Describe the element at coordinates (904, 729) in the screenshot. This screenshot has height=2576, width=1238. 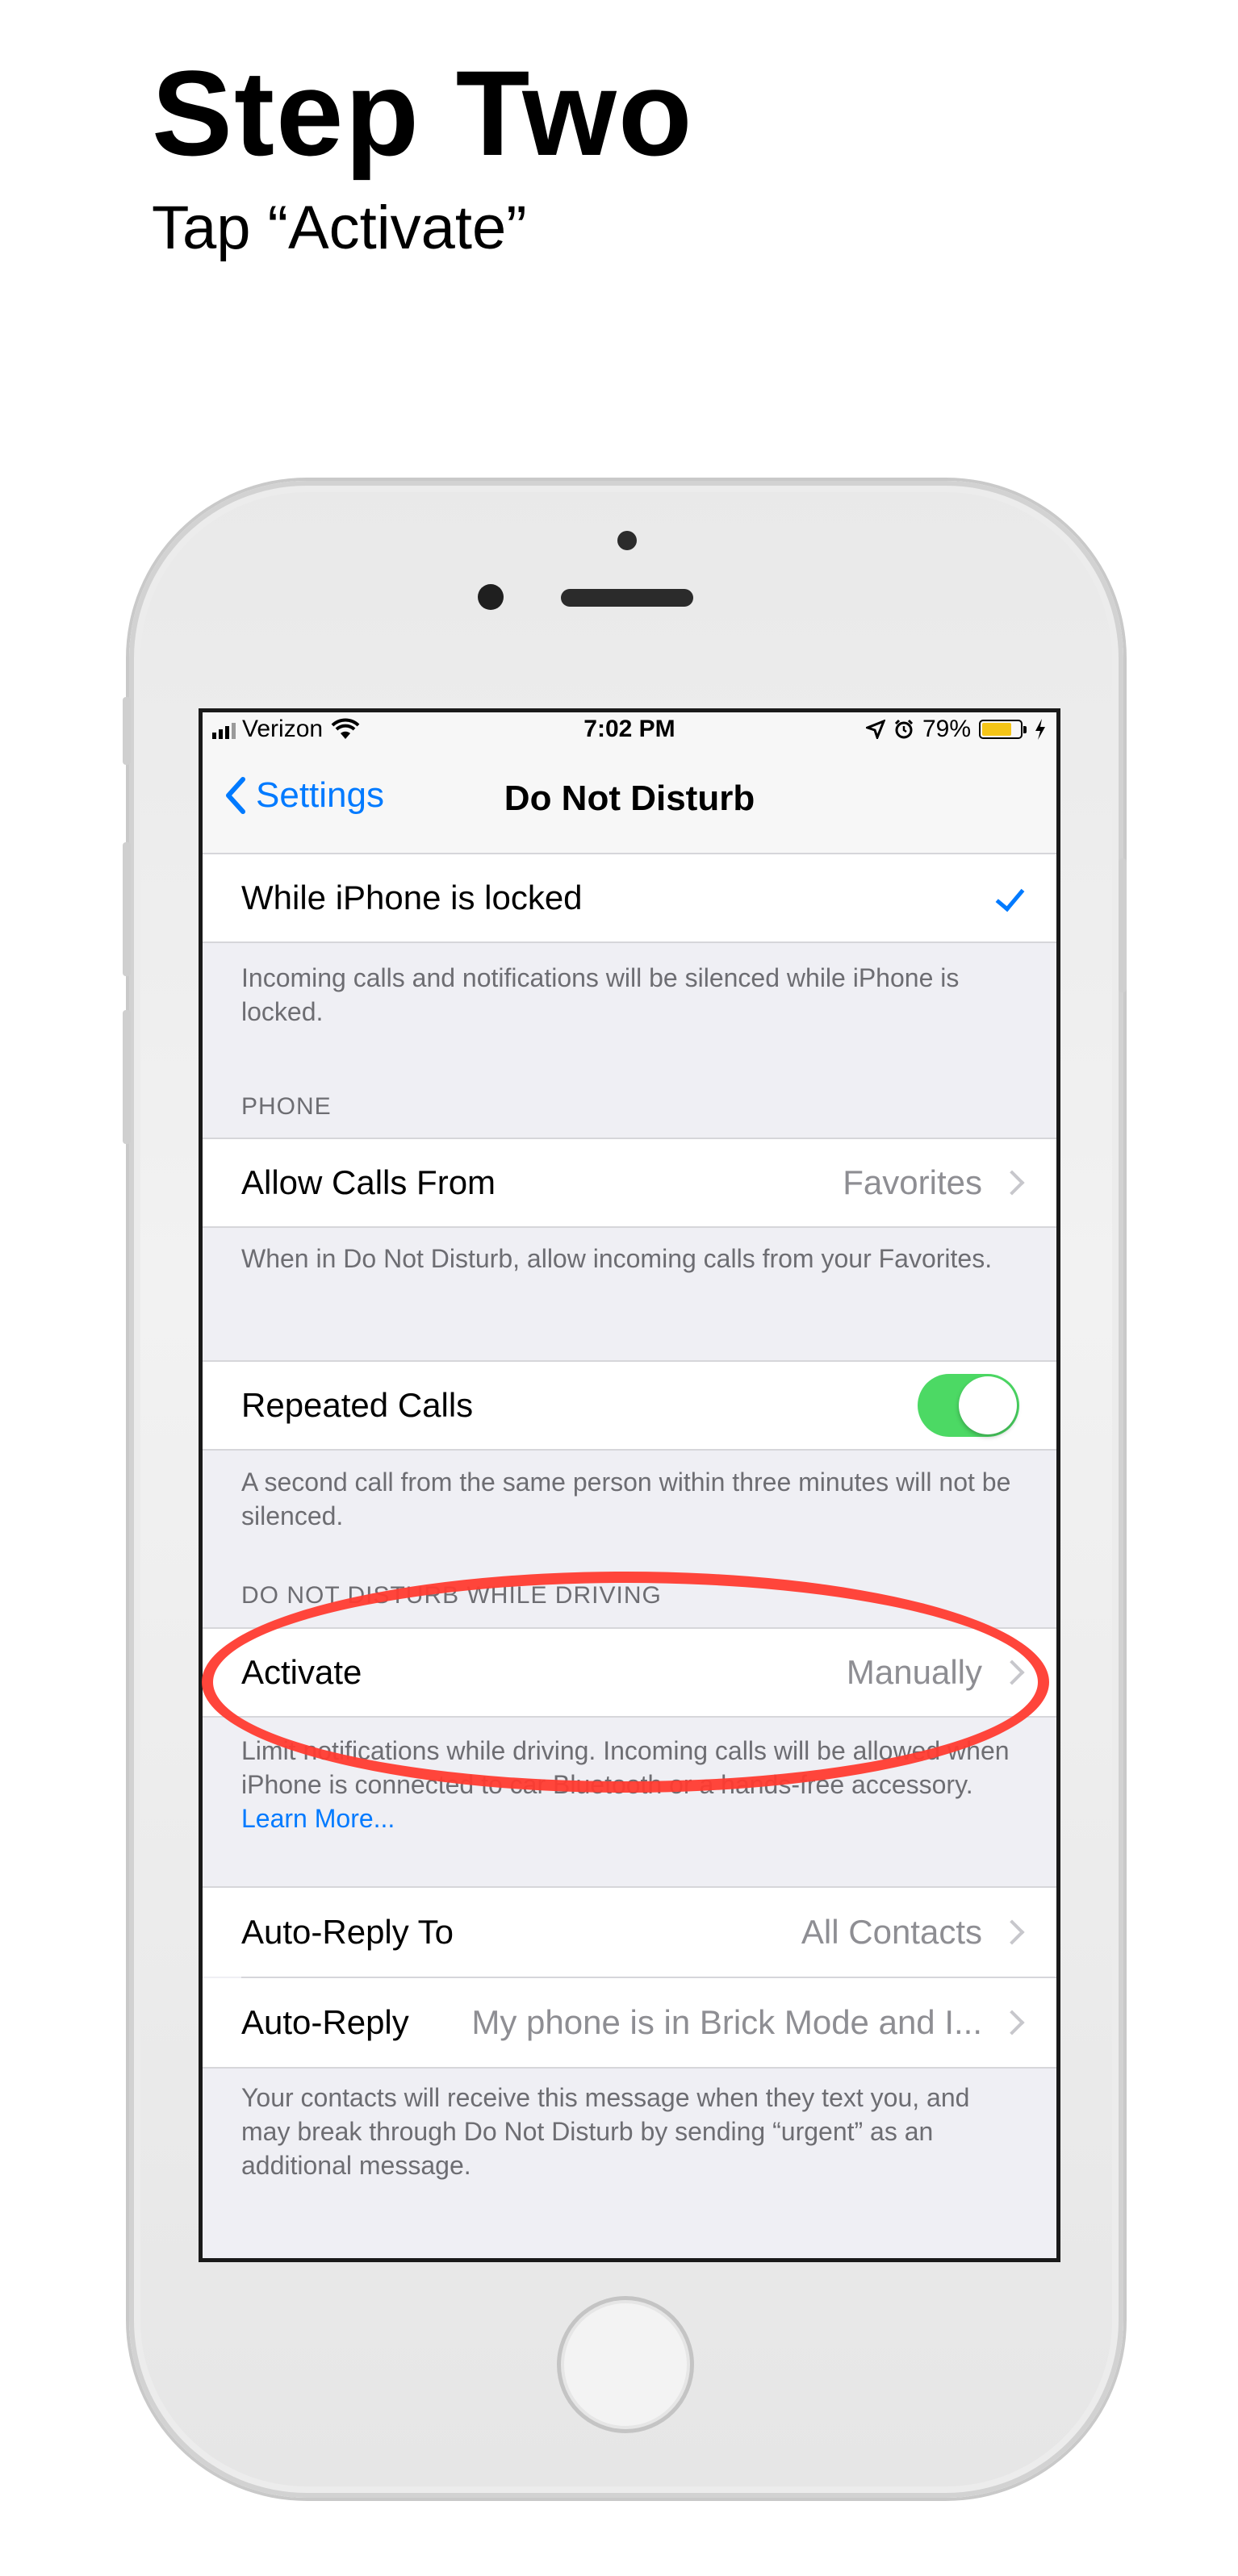
I see `alarm-icon` at that location.